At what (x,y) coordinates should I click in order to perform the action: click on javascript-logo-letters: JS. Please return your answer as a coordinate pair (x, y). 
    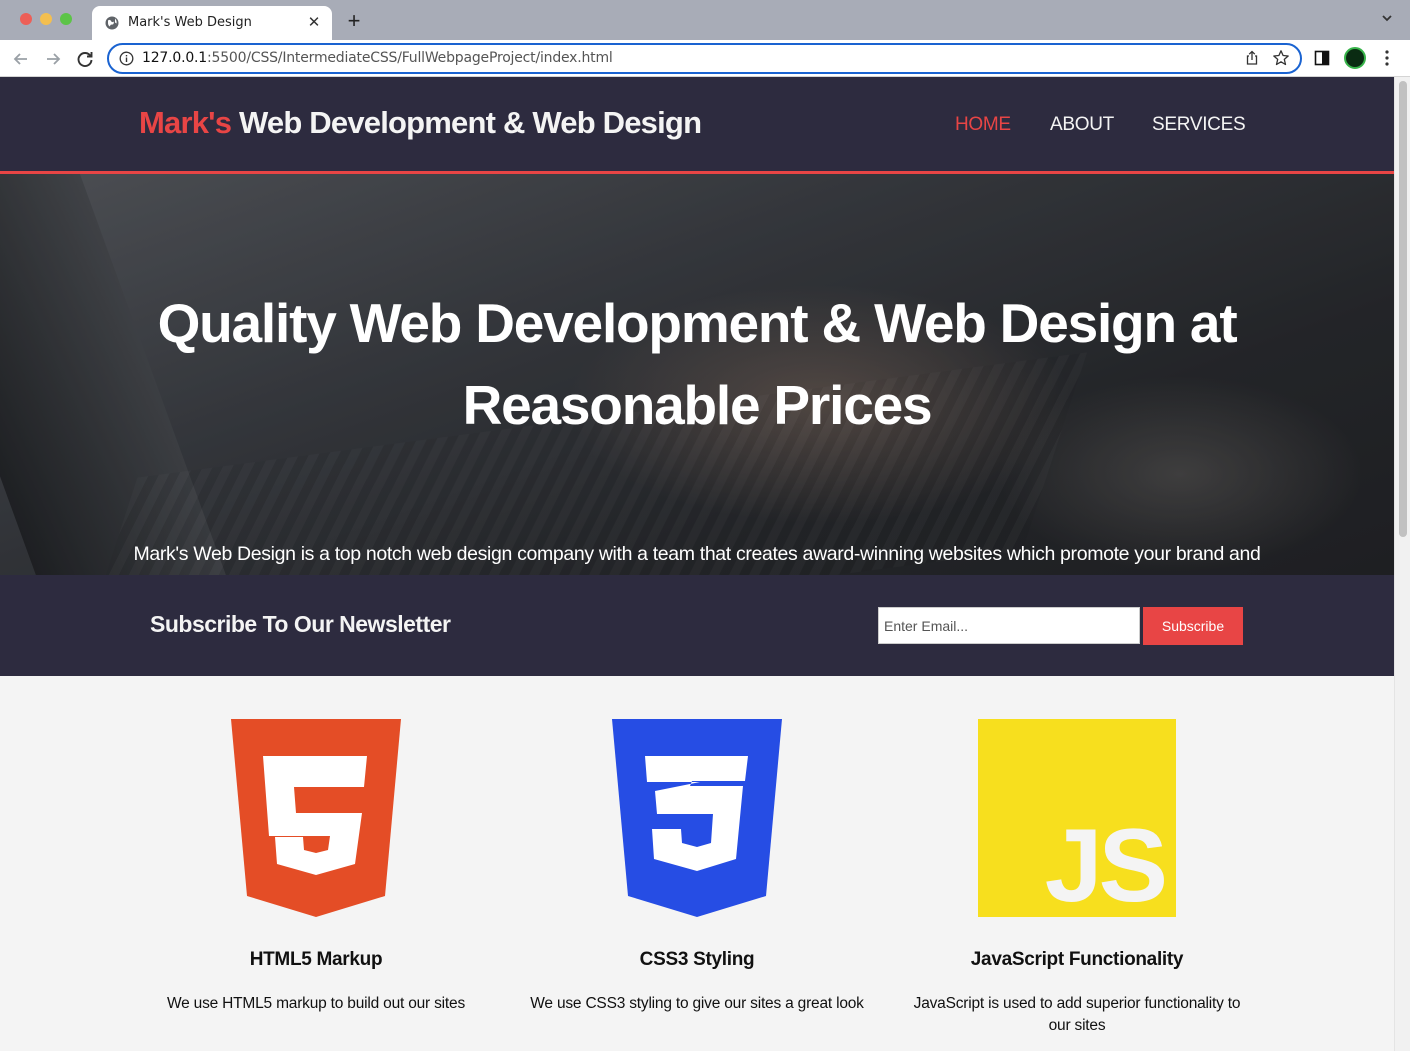
    Looking at the image, I should click on (1107, 862).